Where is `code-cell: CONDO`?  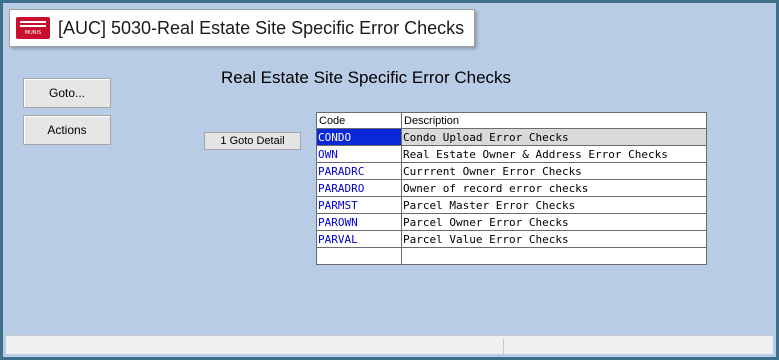 code-cell: CONDO is located at coordinates (359, 137).